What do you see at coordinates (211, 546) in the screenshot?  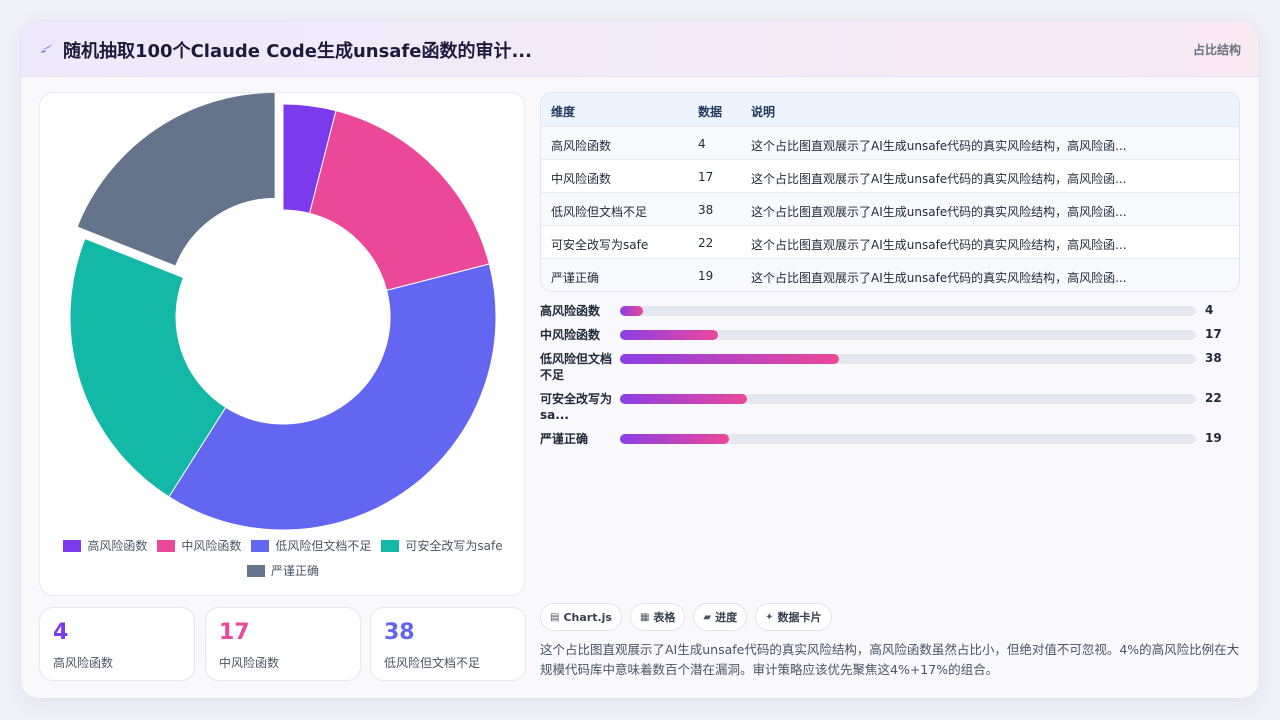 I see `legend-label: 中风险函数` at bounding box center [211, 546].